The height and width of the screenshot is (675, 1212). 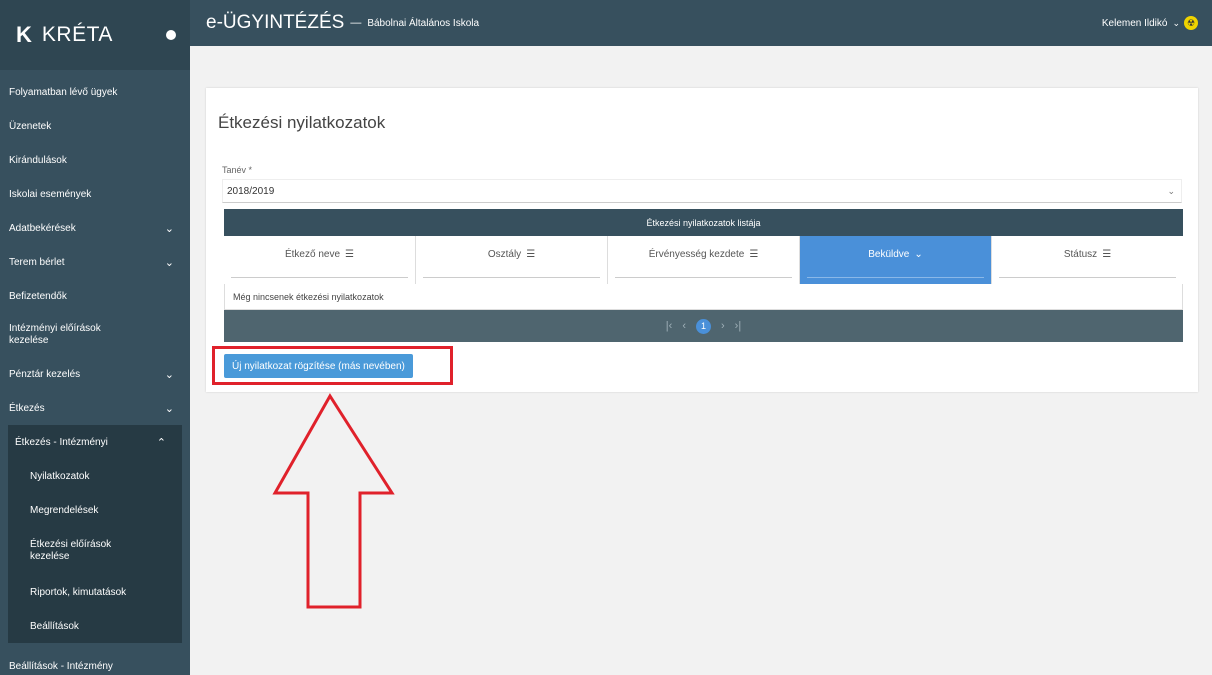 What do you see at coordinates (95, 626) in the screenshot?
I see `submenu-item-settings: Beállítások` at bounding box center [95, 626].